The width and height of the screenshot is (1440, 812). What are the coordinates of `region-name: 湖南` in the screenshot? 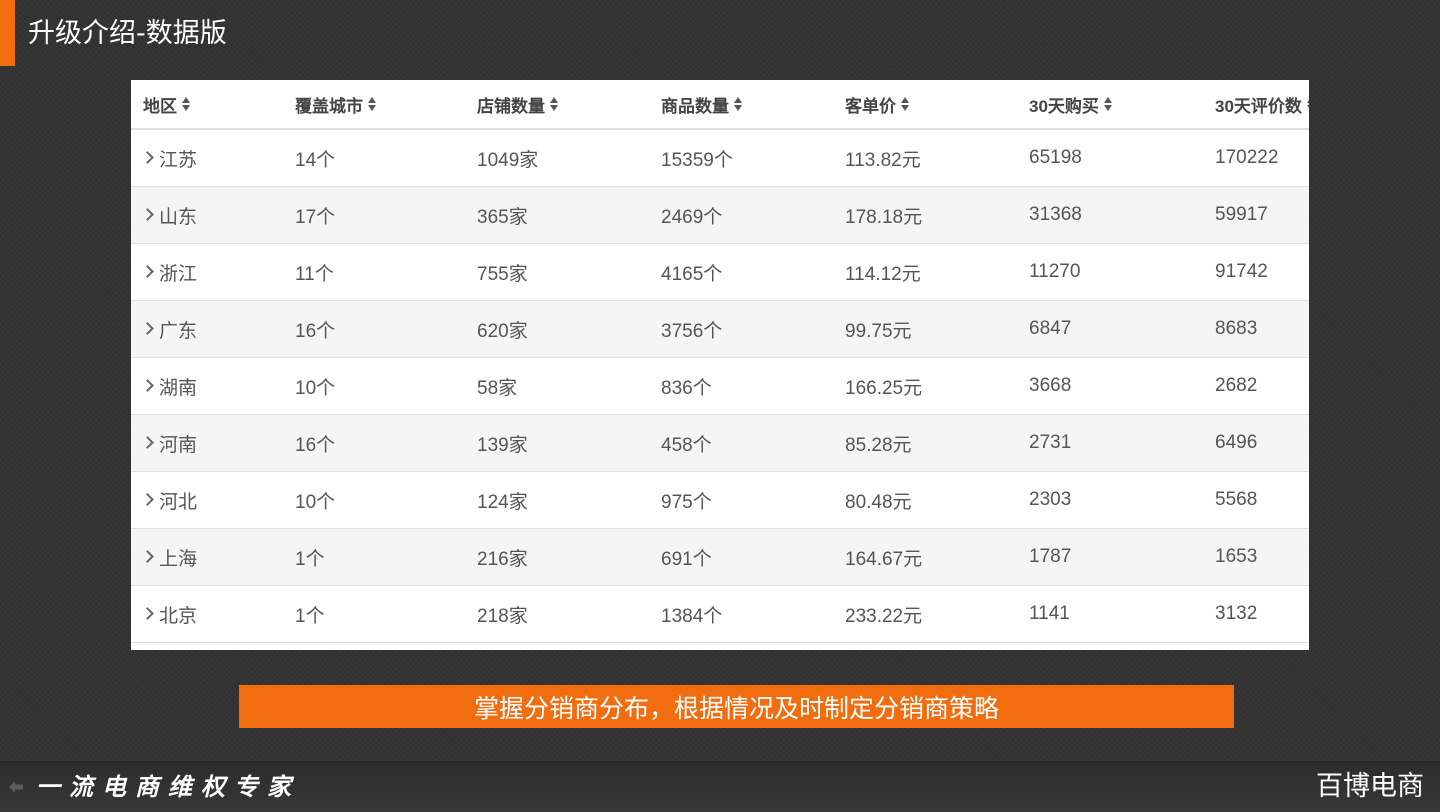 It's located at (178, 388).